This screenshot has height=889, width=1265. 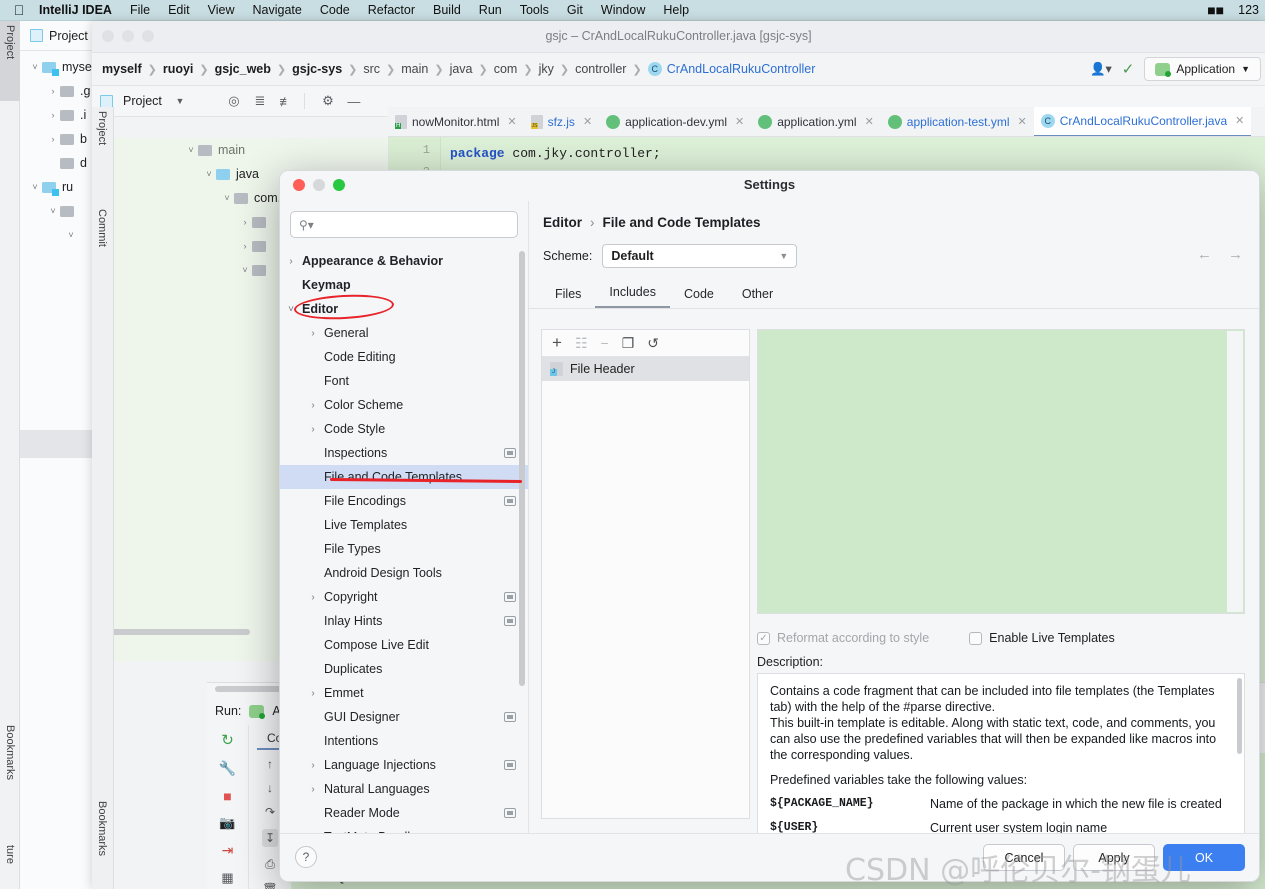 What do you see at coordinates (1101, 69) in the screenshot?
I see `user-dropdown-icon: 👤▾` at bounding box center [1101, 69].